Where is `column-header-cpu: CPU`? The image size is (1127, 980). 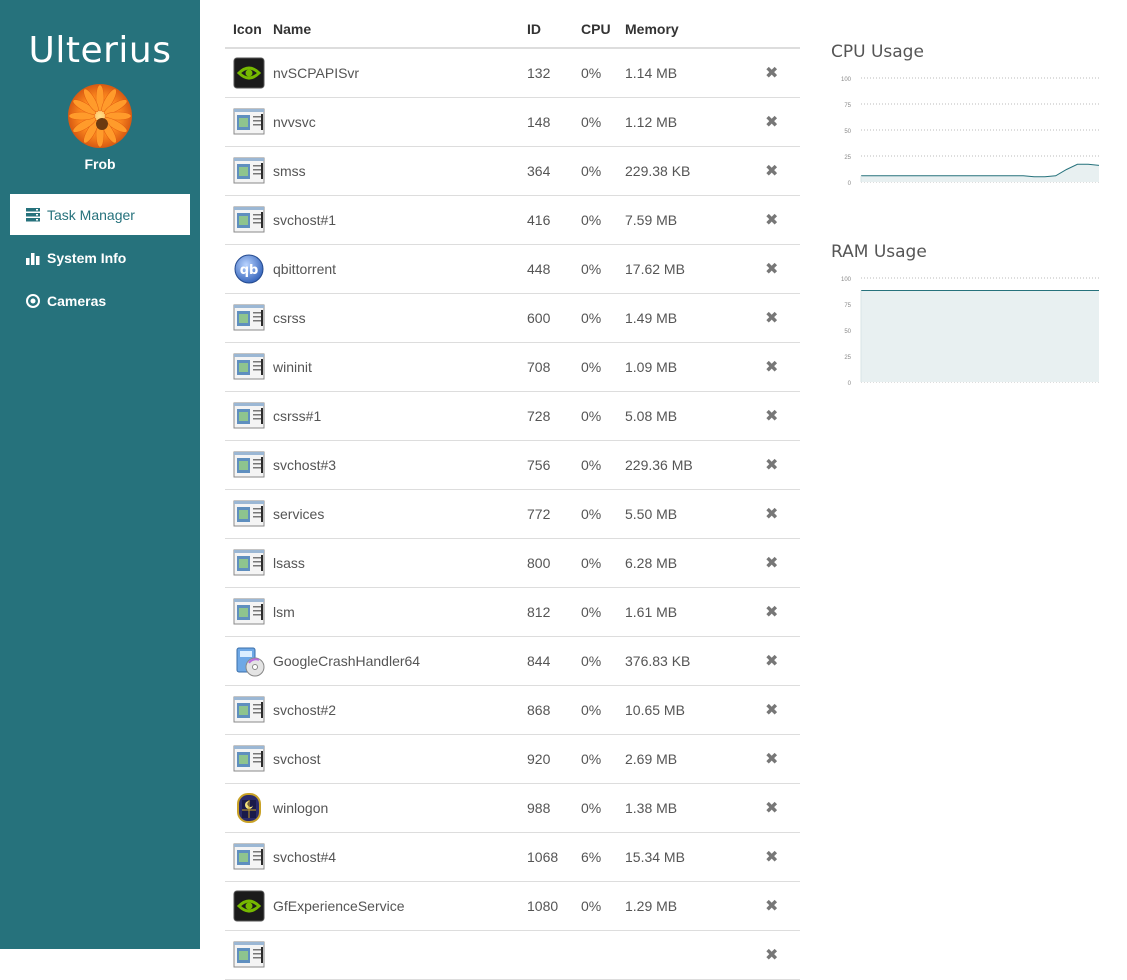 column-header-cpu: CPU is located at coordinates (603, 29).